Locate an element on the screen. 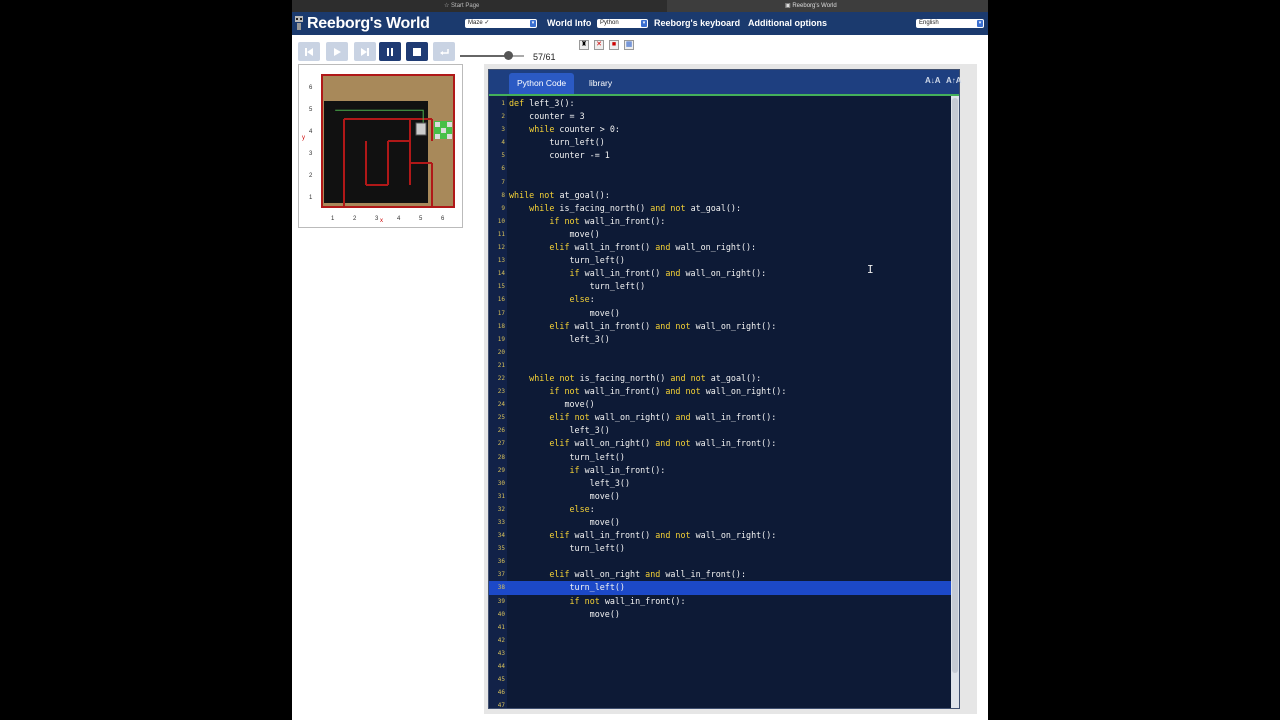  locale-select: English ▾ is located at coordinates (950, 23).